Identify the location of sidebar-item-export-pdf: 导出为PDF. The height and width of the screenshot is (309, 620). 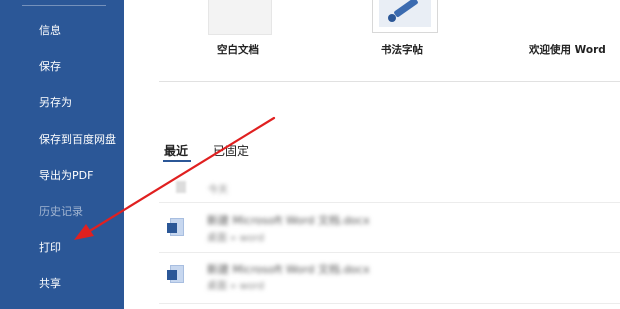
(62, 175).